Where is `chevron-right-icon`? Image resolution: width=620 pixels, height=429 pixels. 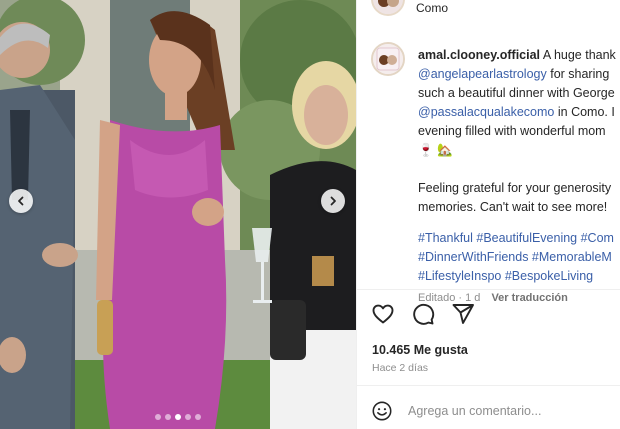 chevron-right-icon is located at coordinates (333, 201).